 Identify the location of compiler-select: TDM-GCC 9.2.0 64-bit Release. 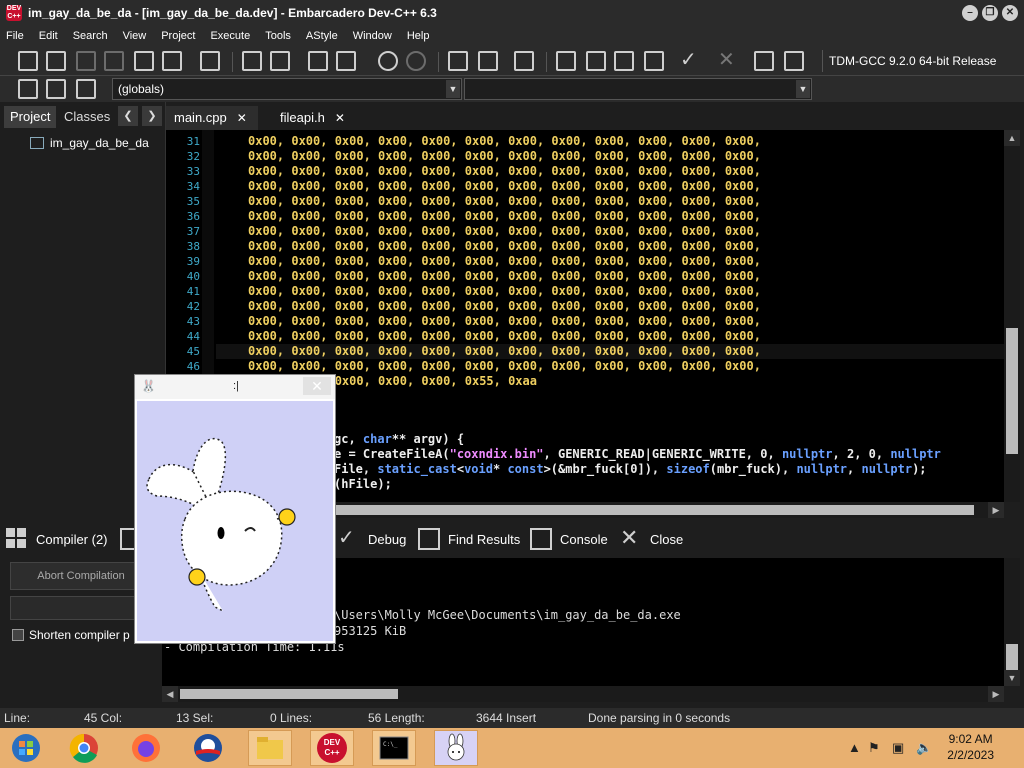
(917, 61).